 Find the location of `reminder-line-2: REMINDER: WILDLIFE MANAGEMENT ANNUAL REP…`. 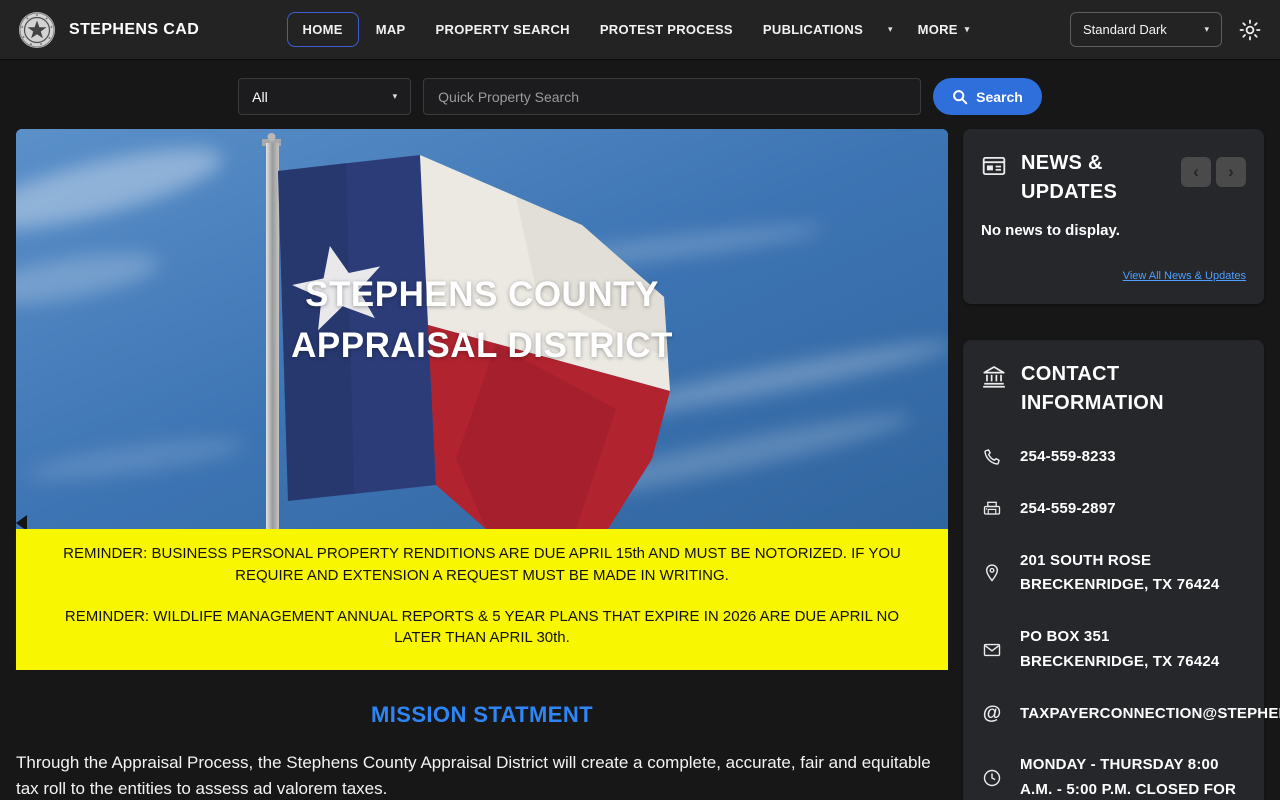

reminder-line-2: REMINDER: WILDLIFE MANAGEMENT ANNUAL REP… is located at coordinates (482, 627).